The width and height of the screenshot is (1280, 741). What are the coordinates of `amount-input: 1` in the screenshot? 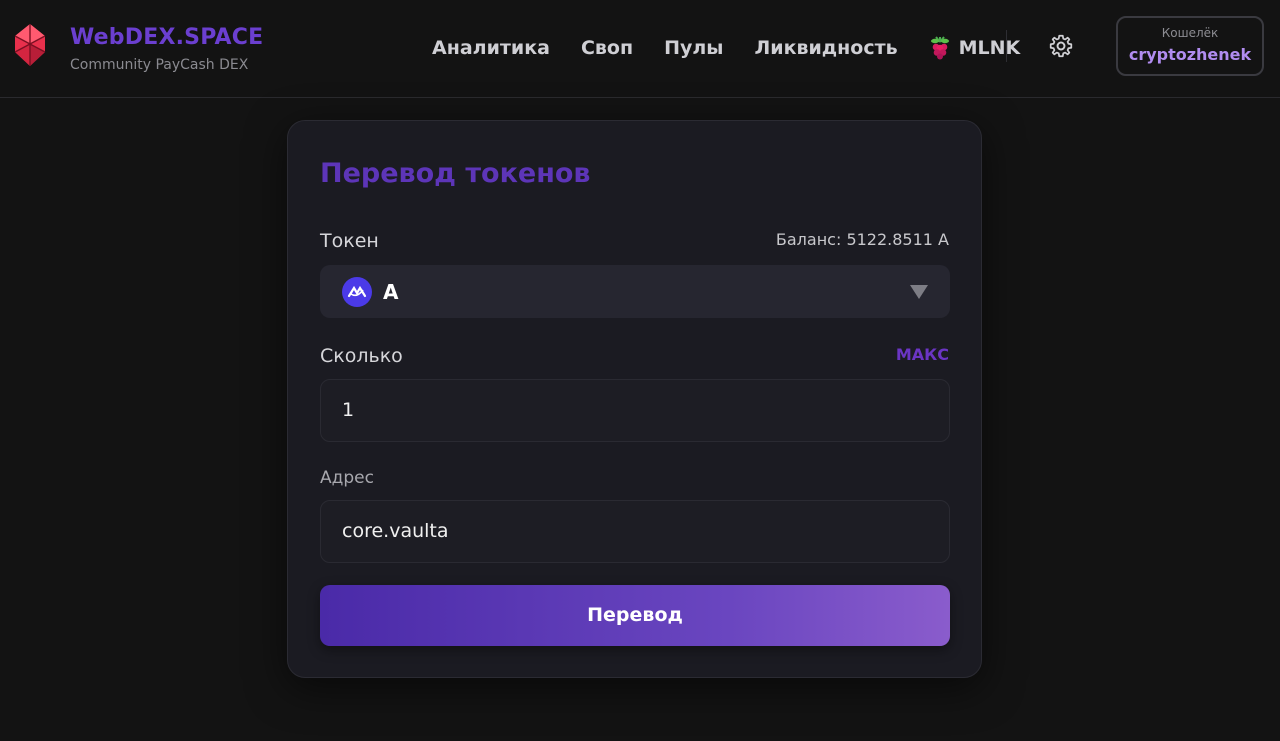 It's located at (635, 410).